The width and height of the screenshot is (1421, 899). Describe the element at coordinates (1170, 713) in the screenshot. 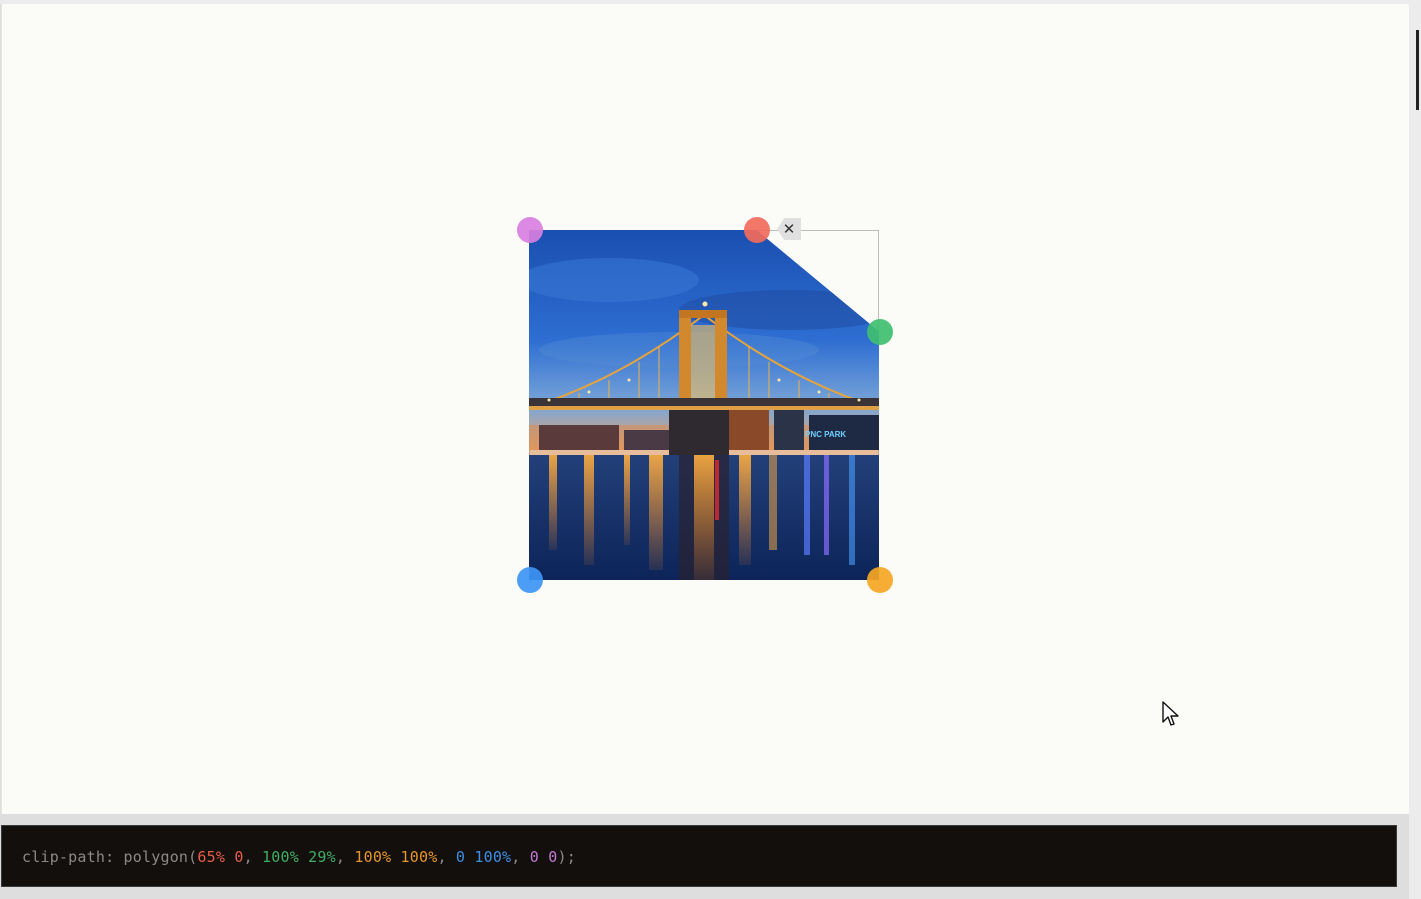

I see `mouse-pointer-icon` at that location.